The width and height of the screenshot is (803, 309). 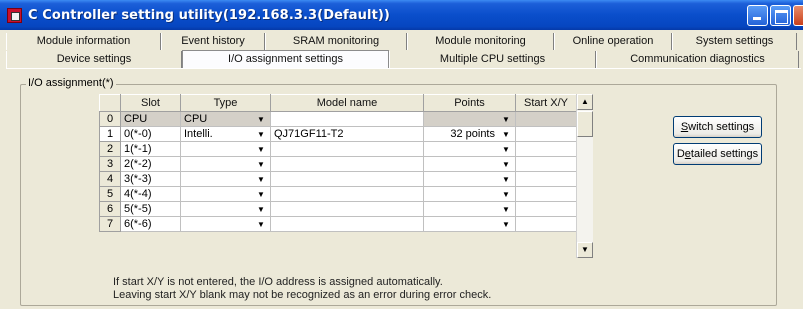 I want to click on maximize-button, so click(x=780, y=15).